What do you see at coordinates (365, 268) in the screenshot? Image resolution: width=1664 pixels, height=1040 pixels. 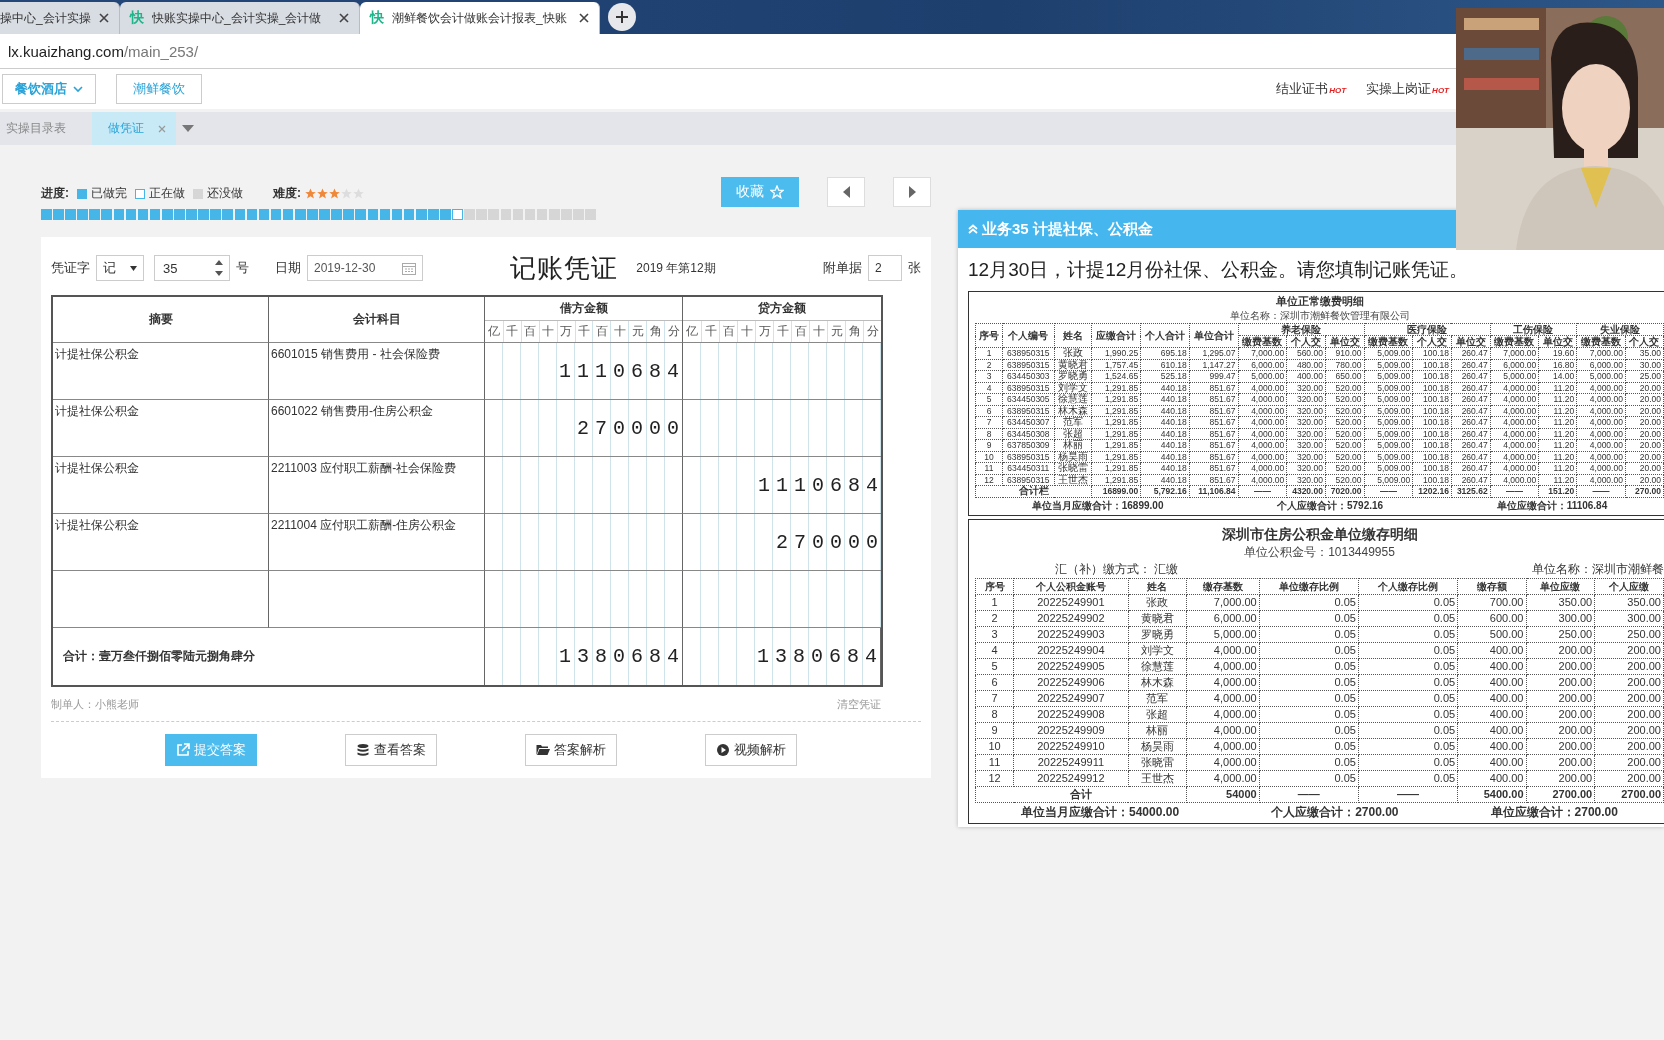 I see `date-field: 2019-12-30` at bounding box center [365, 268].